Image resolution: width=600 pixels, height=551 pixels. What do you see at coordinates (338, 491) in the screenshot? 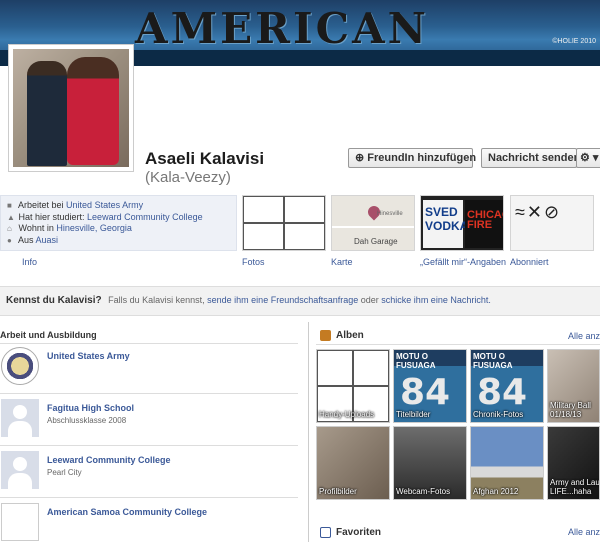
I see `album-title: Profilbilder` at bounding box center [338, 491].